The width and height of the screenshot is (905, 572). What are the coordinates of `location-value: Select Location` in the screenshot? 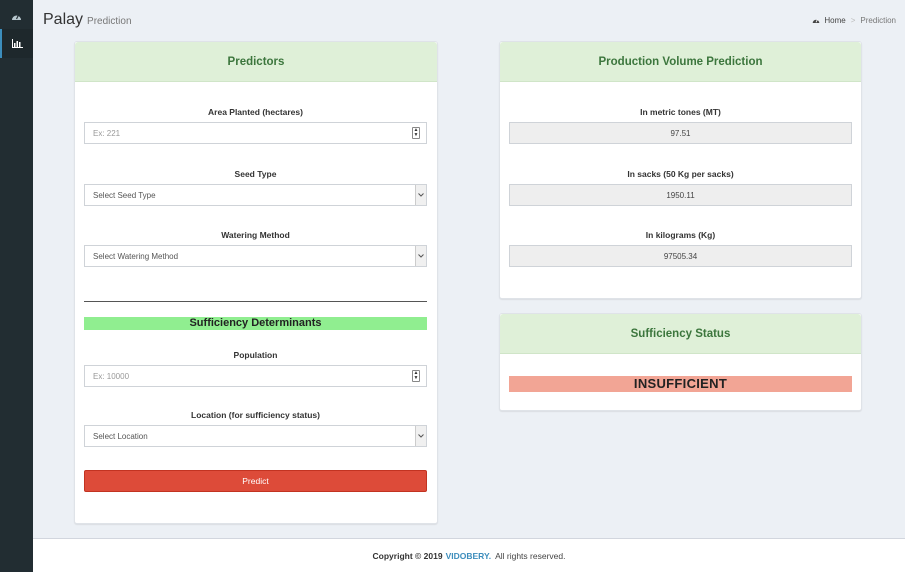 It's located at (120, 436).